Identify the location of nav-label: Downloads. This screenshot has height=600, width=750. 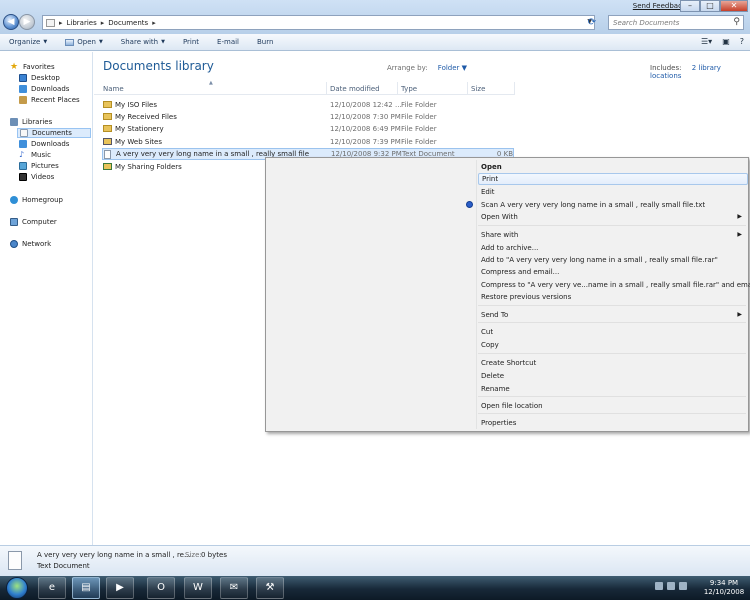
(50, 89).